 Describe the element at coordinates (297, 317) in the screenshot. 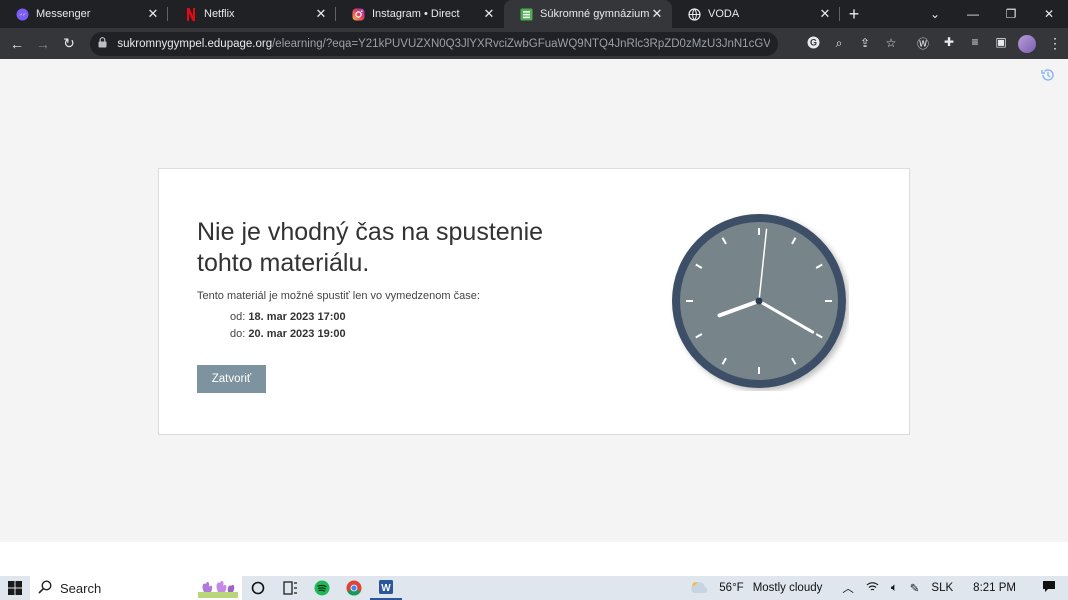

I see `from-value: 18. mar 2023 17:00` at that location.